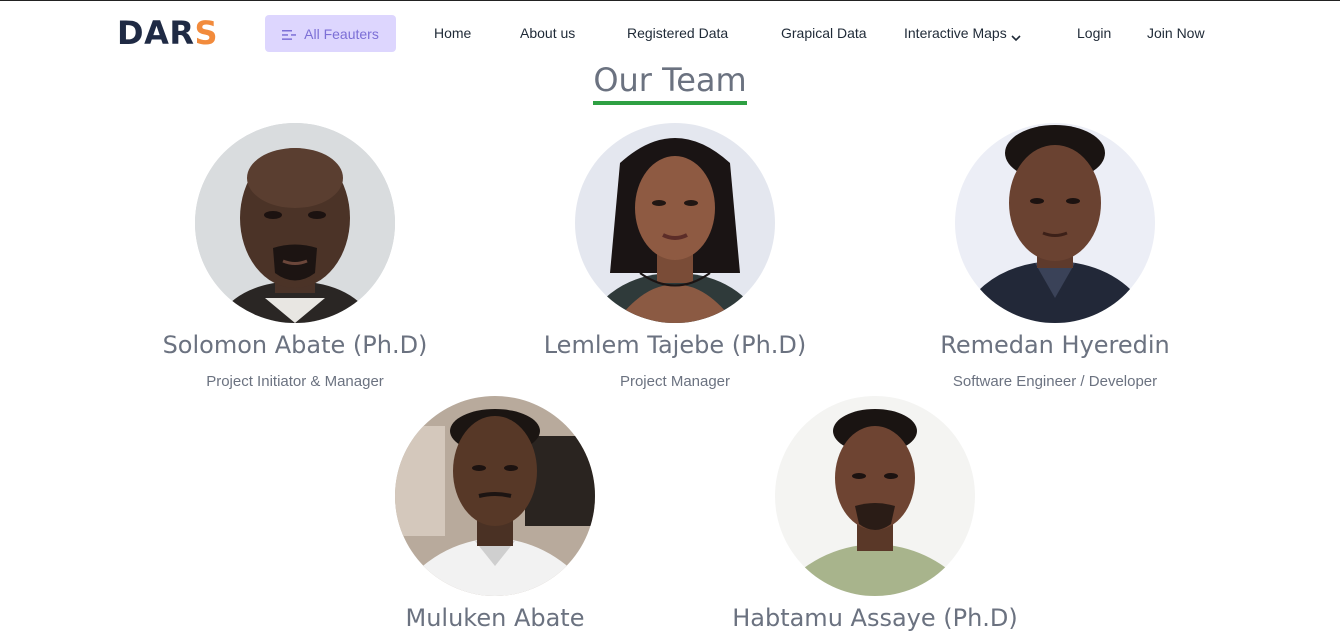 This screenshot has width=1340, height=637. What do you see at coordinates (1055, 381) in the screenshot?
I see `member-role: Software Engineer / Developer` at bounding box center [1055, 381].